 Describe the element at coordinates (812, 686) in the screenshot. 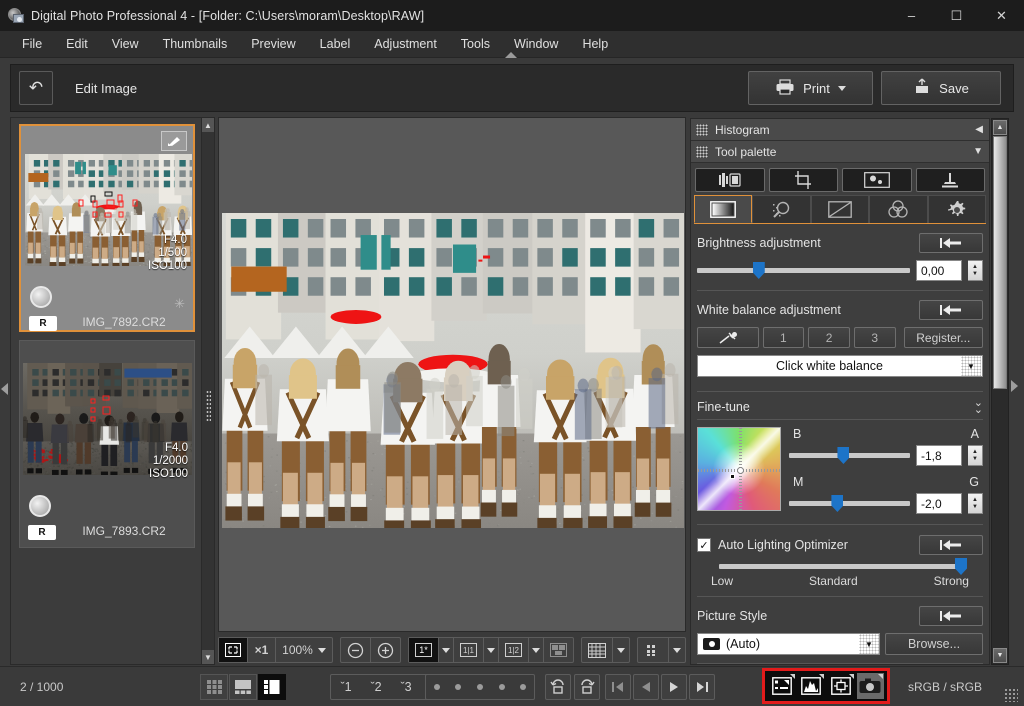

I see `histogram-overlay-button` at that location.